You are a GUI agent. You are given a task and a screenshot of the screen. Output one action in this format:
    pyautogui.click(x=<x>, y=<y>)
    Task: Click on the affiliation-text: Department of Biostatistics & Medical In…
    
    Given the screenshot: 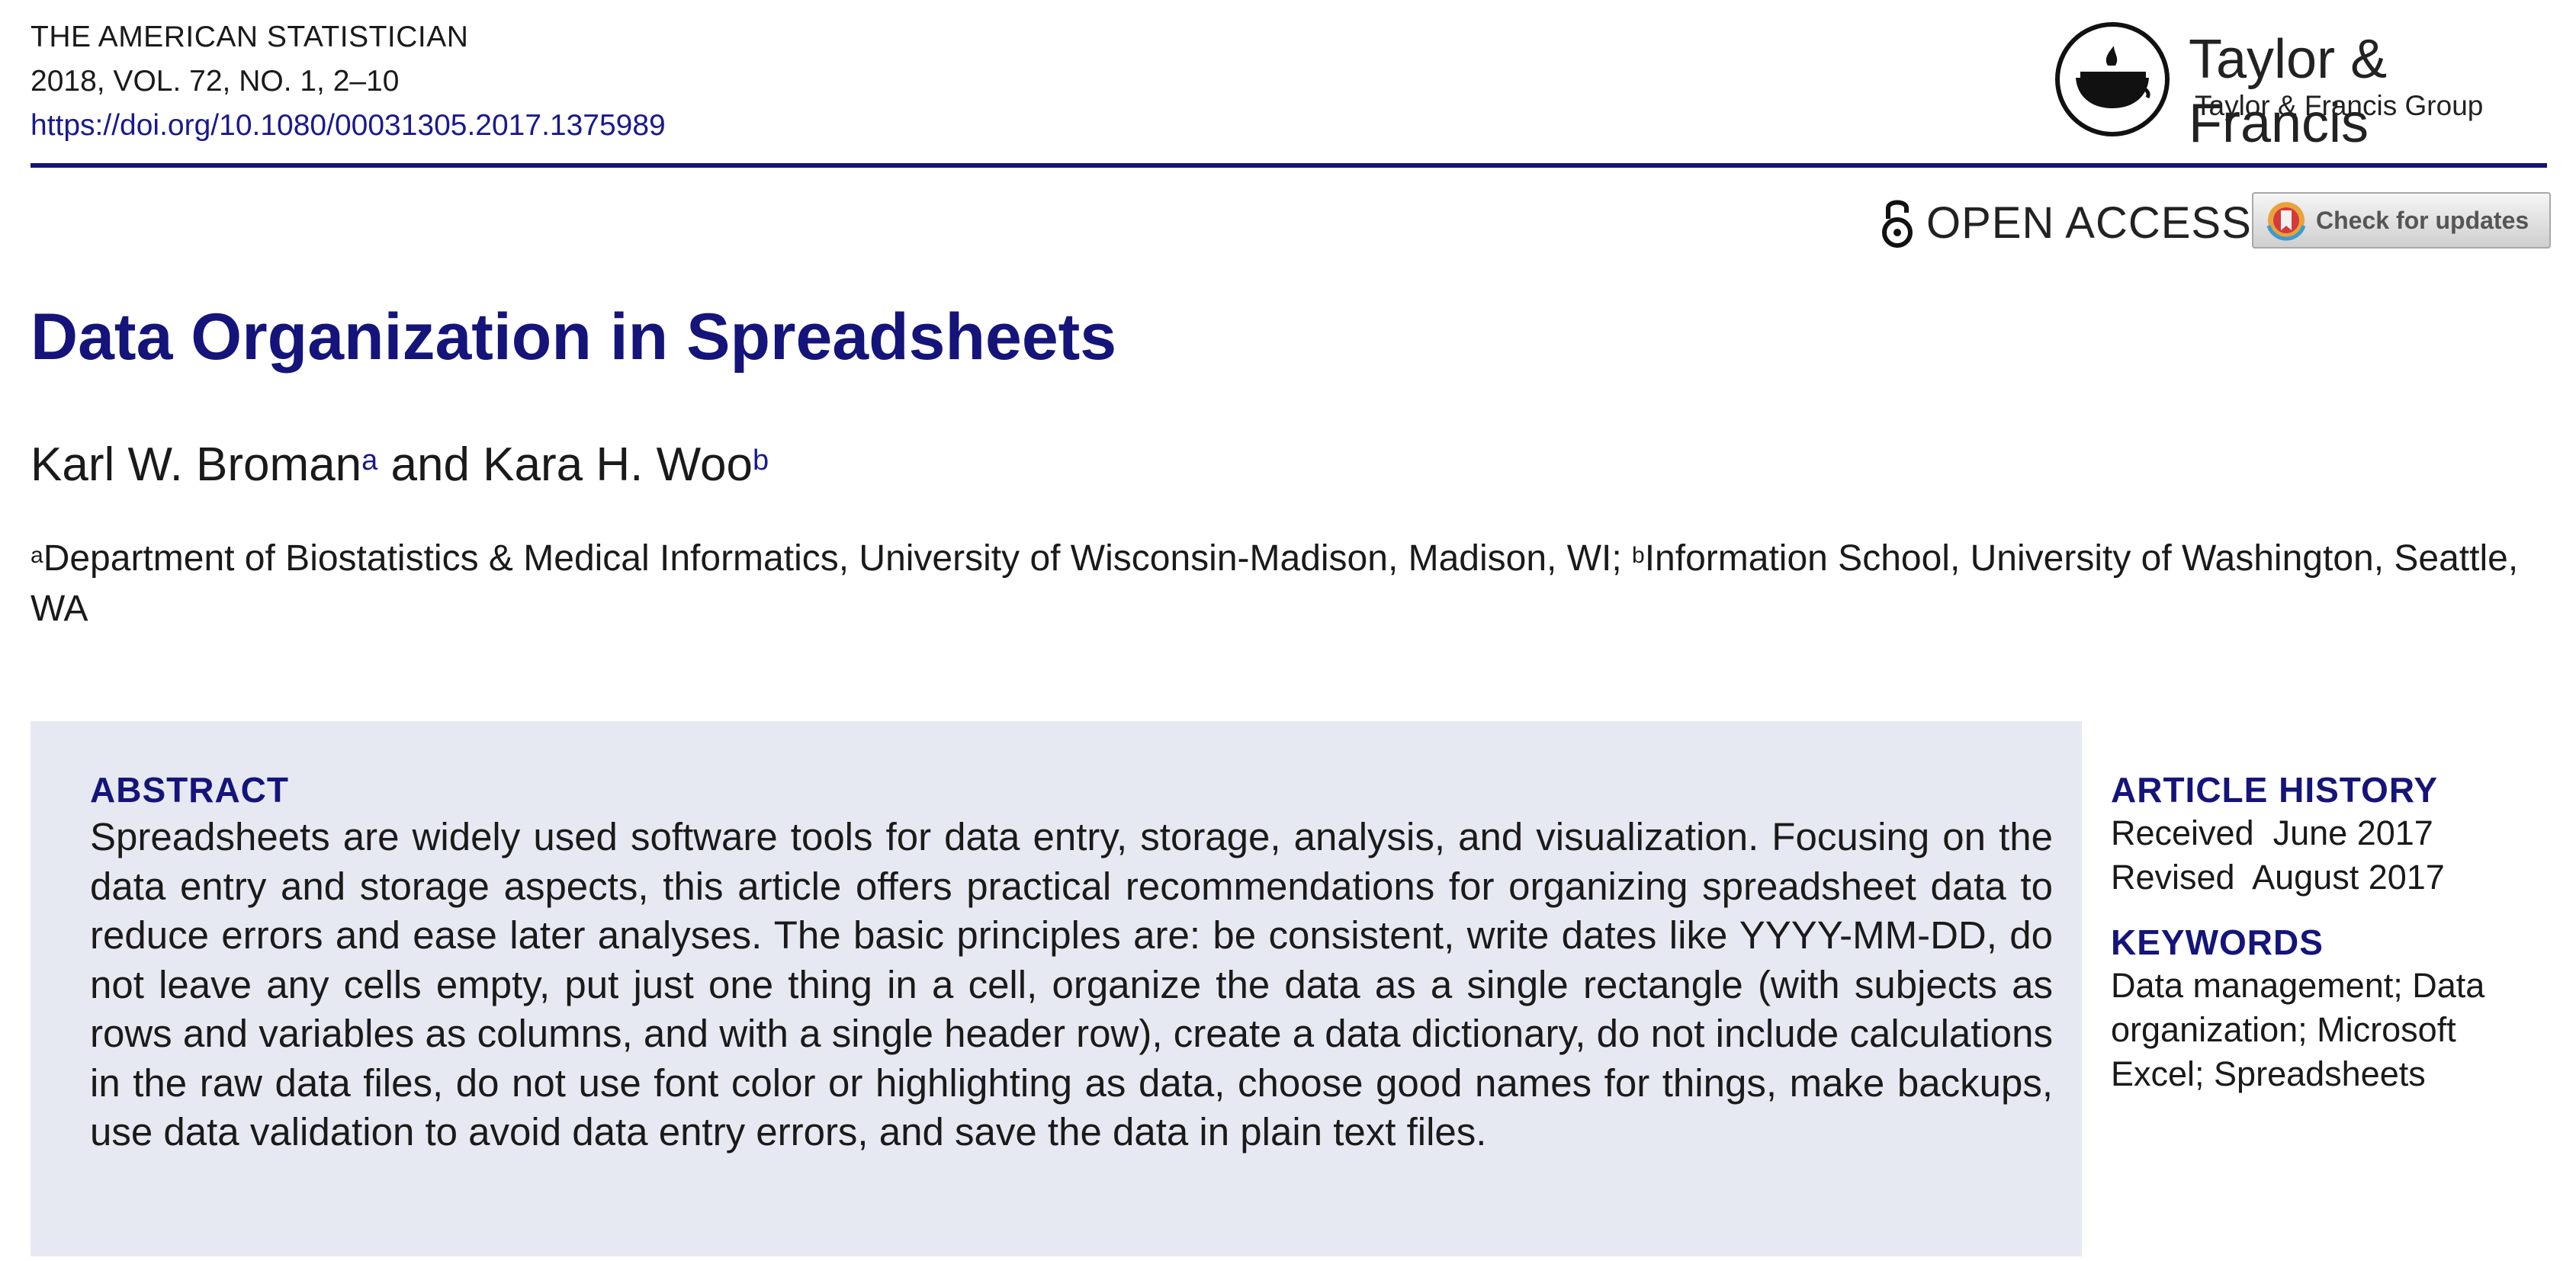 What is the action you would take?
    pyautogui.click(x=838, y=559)
    